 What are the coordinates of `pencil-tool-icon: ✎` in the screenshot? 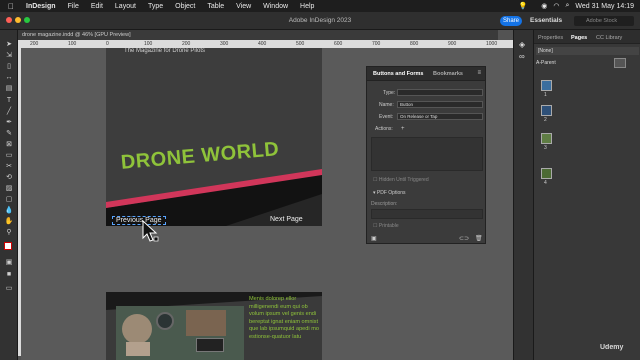 It's located at (9, 133).